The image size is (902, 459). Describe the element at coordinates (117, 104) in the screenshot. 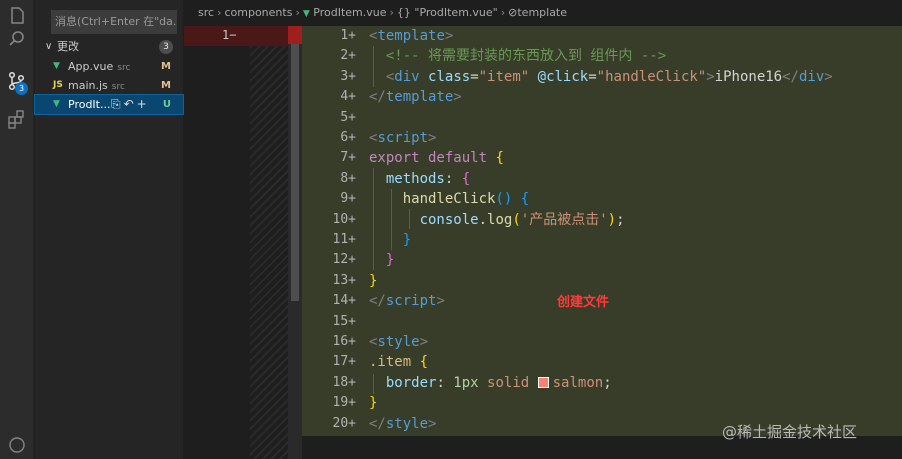

I see `open-file-icon: ⎘` at that location.